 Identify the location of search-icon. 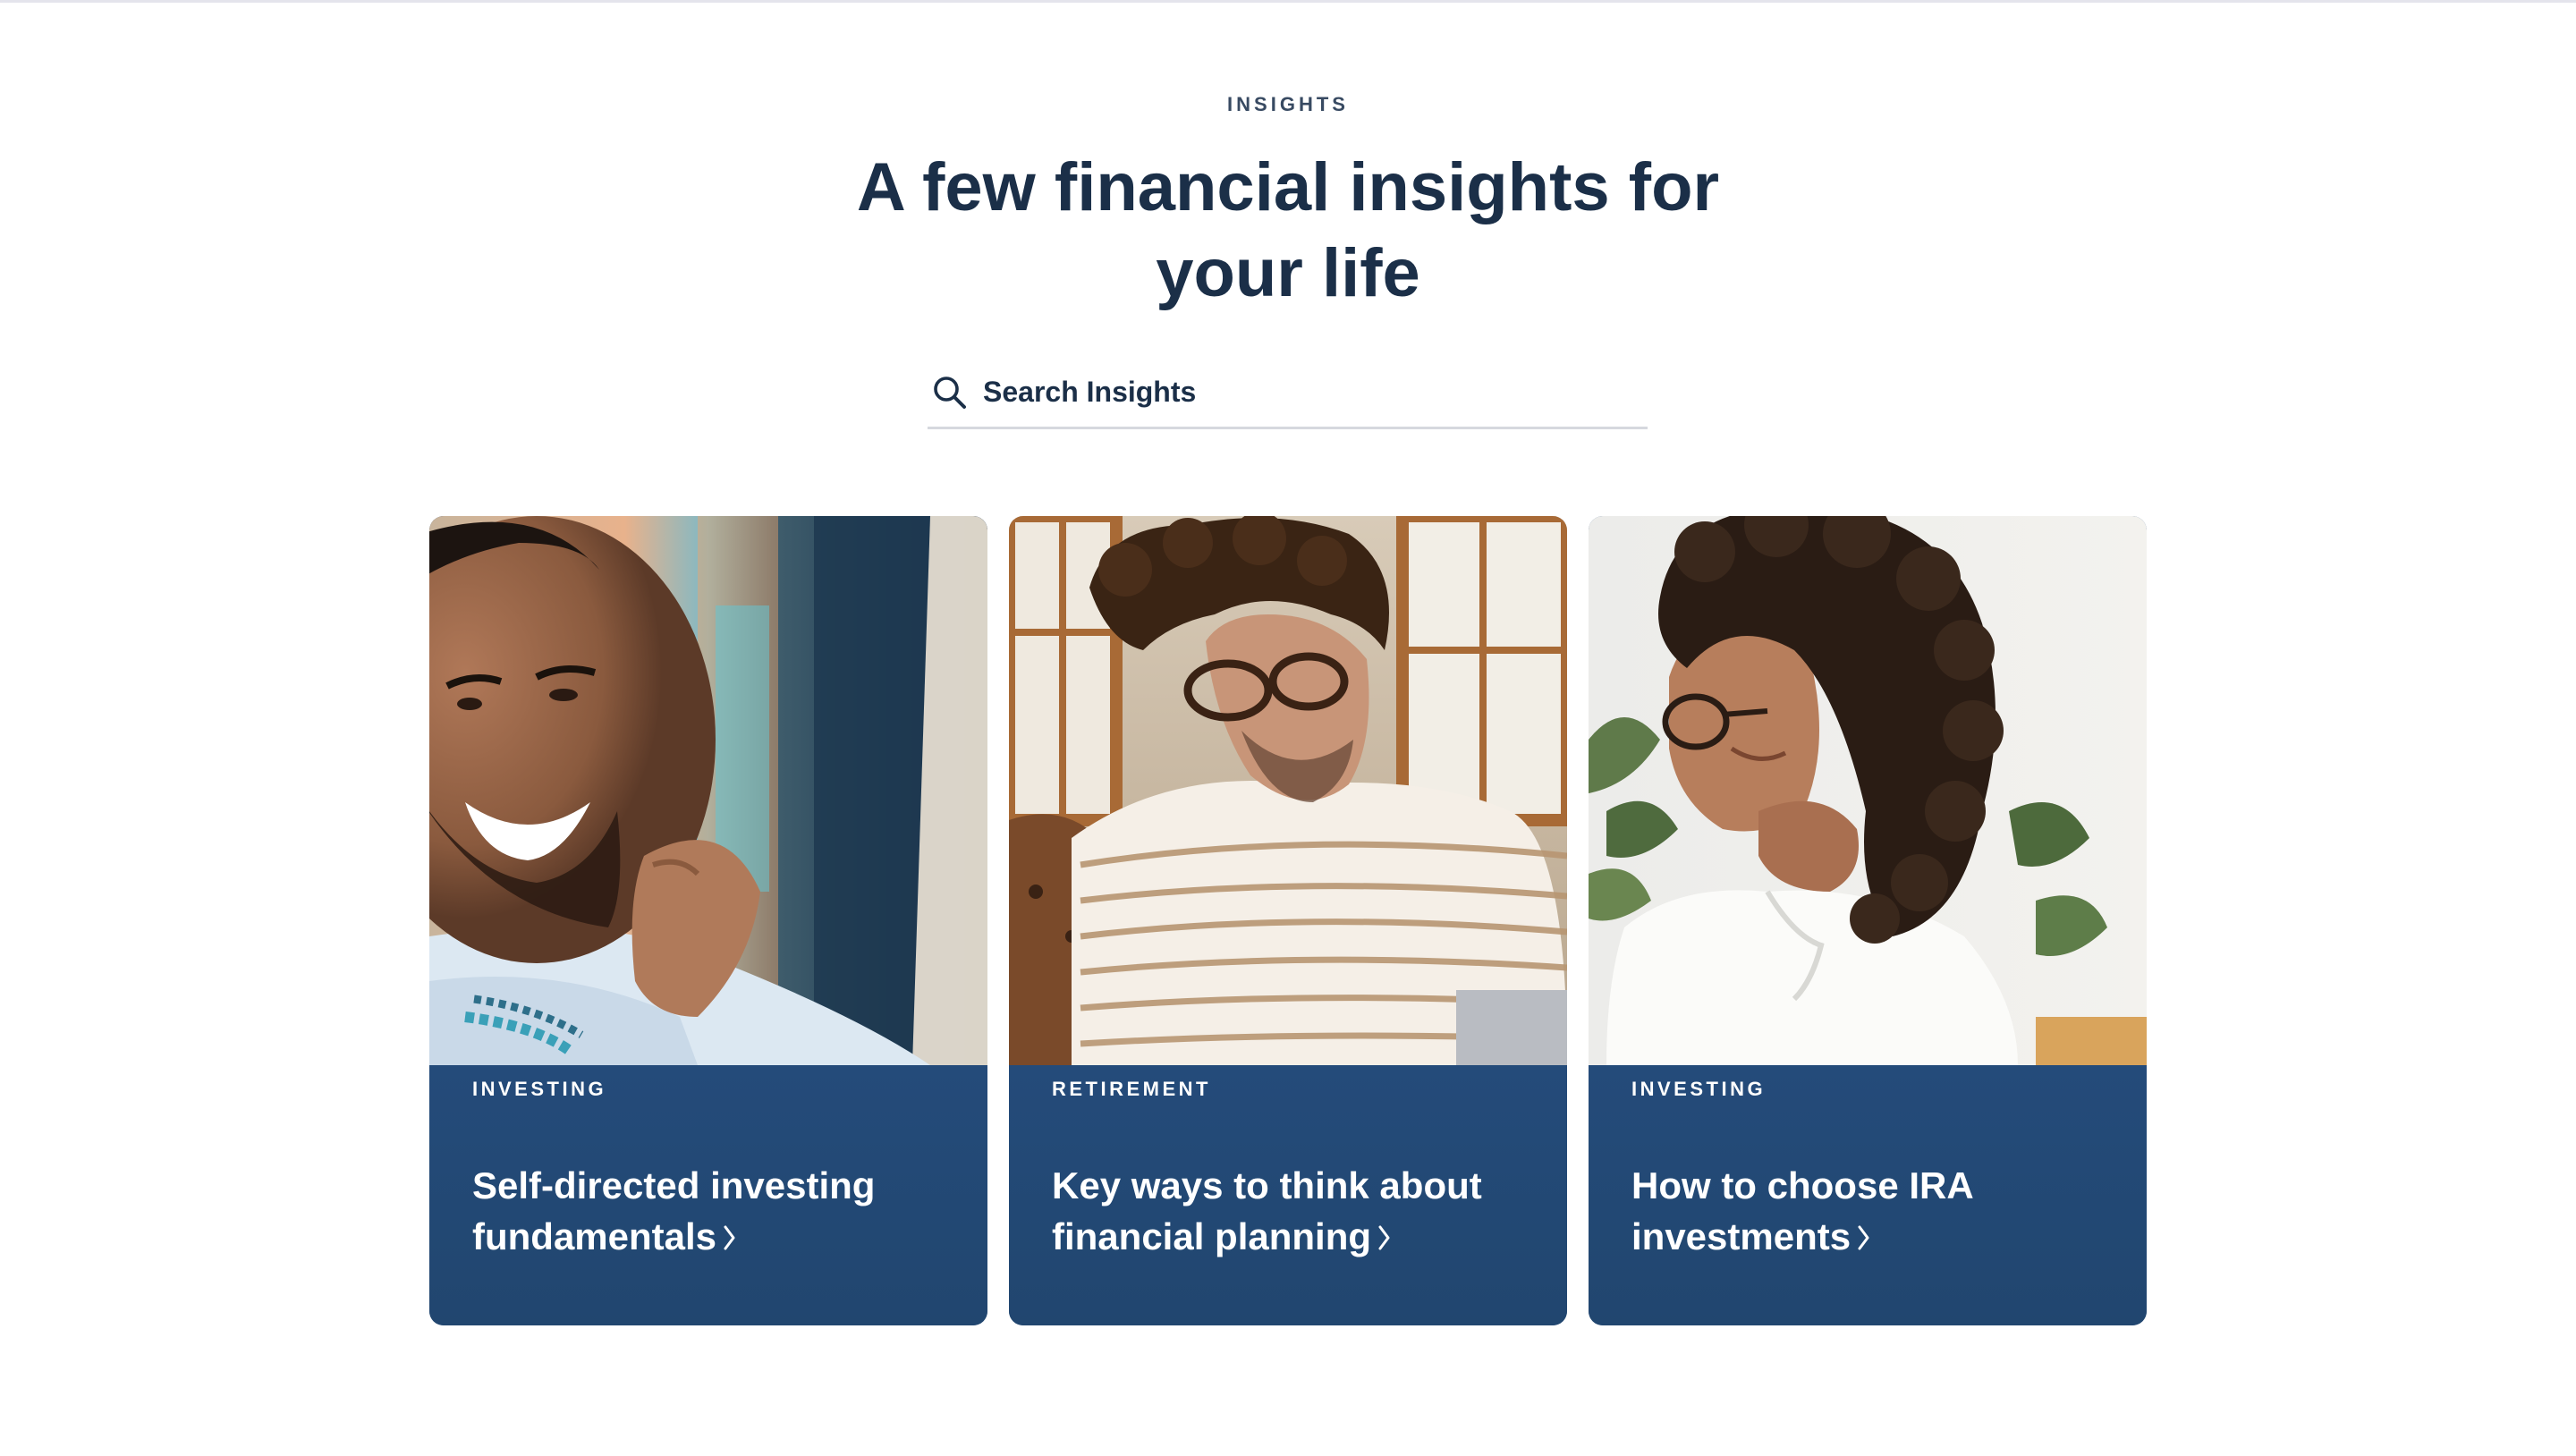
(950, 392).